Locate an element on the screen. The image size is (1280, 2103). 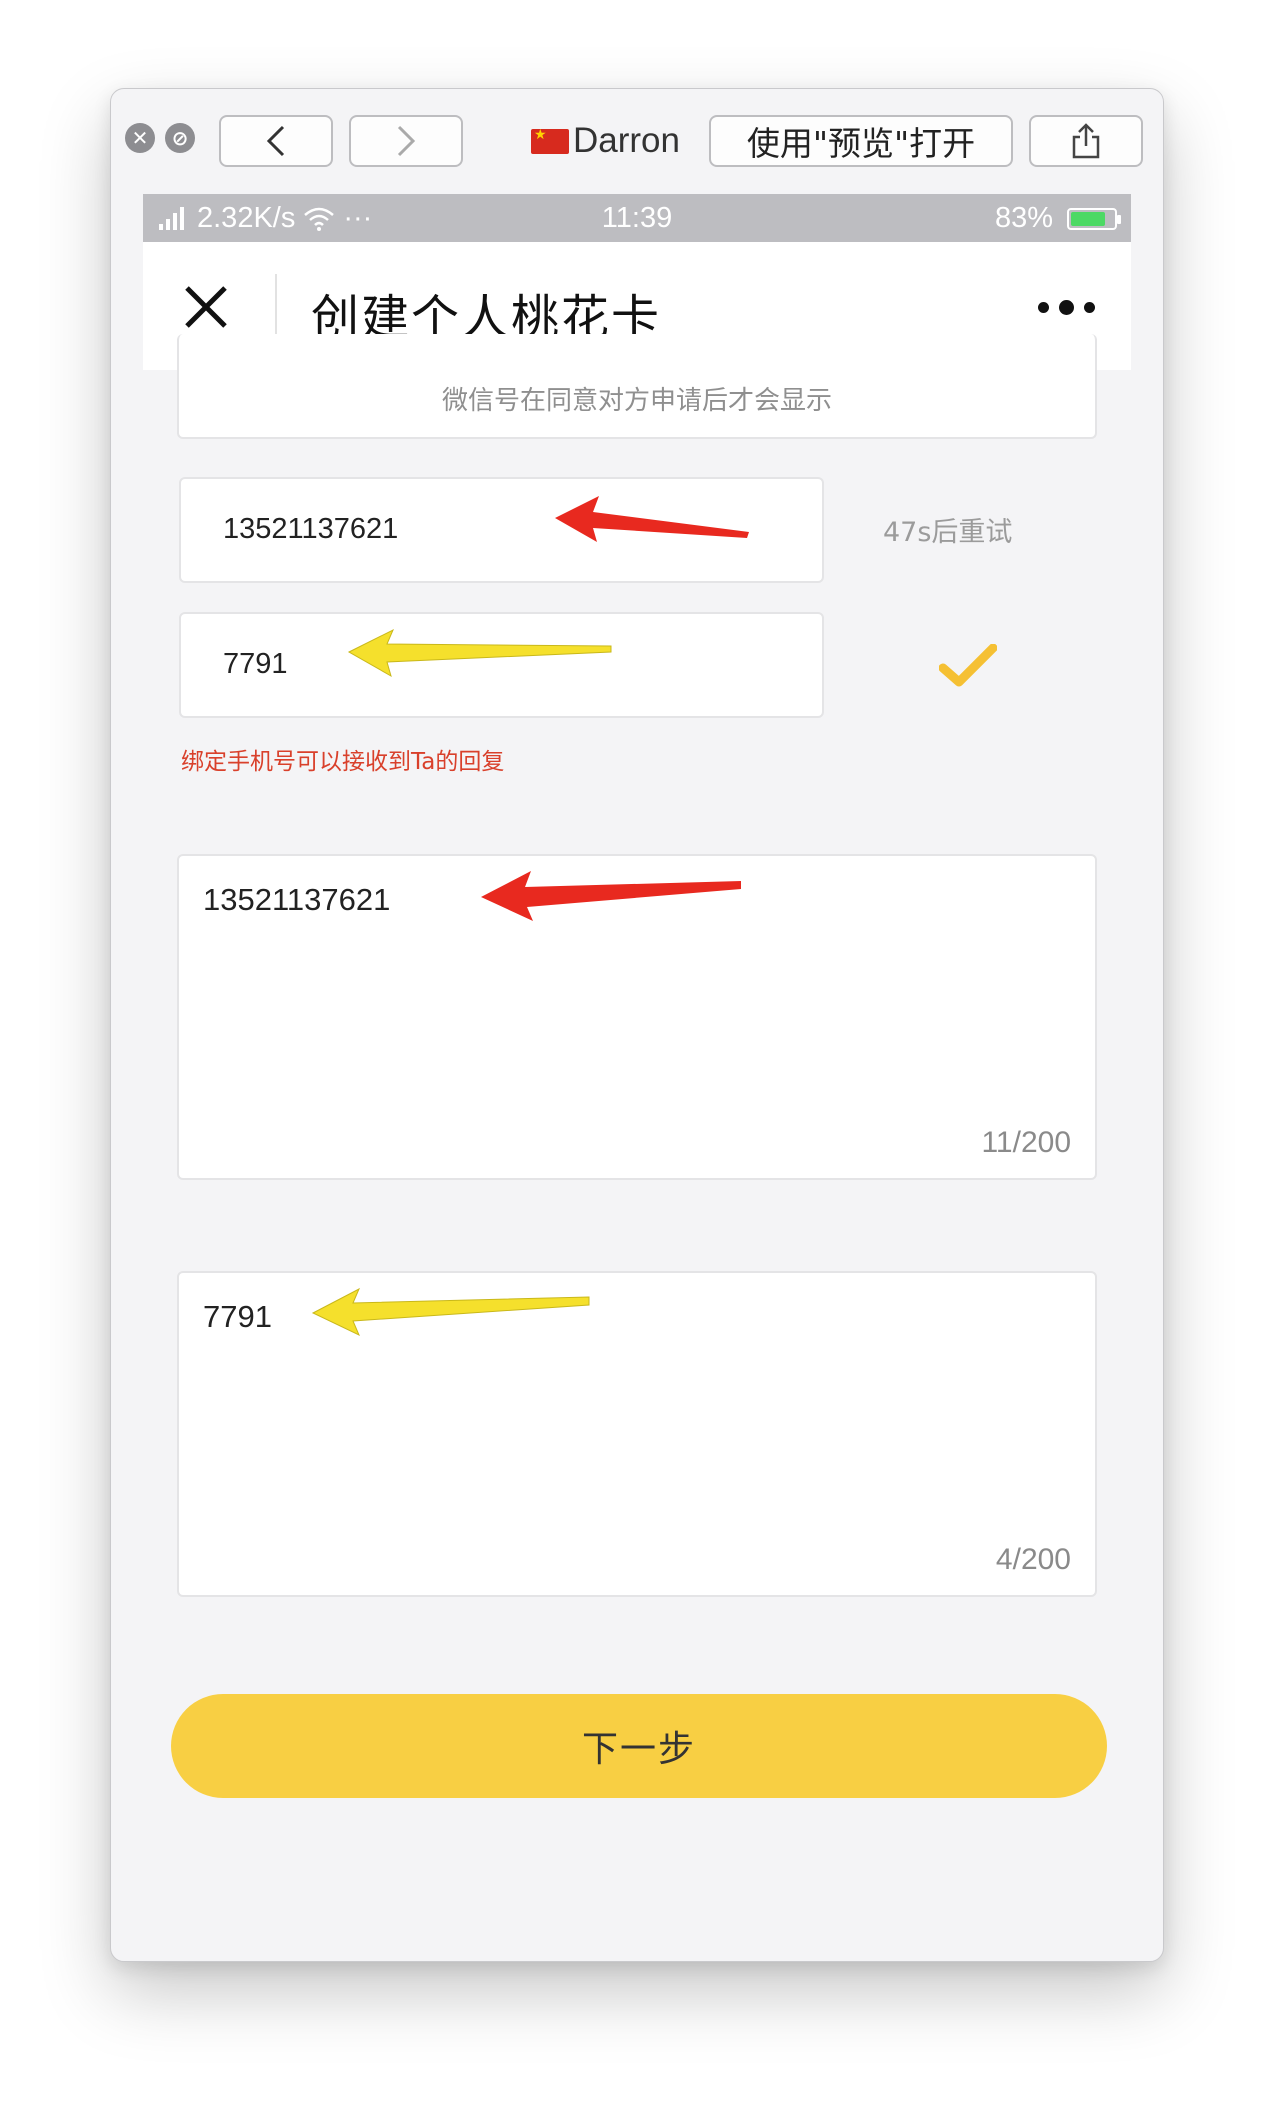
close-icon is located at coordinates (206, 307).